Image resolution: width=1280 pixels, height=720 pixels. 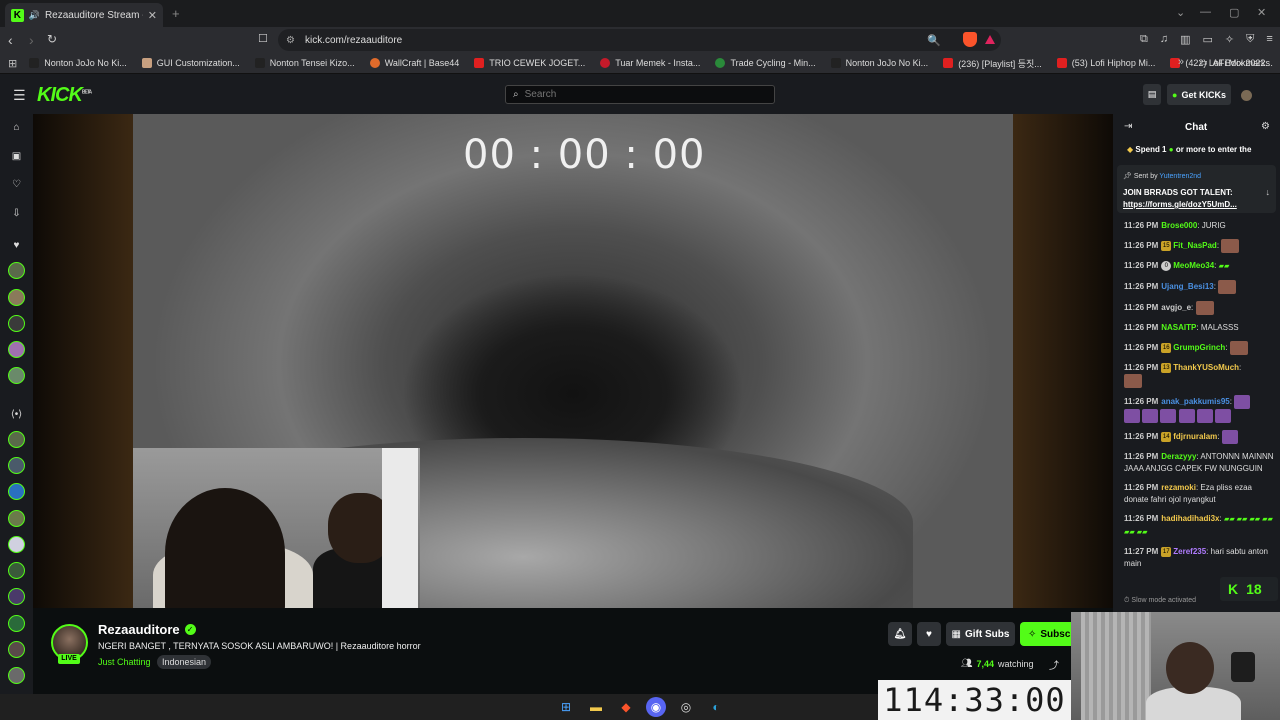 What do you see at coordinates (634, 94) in the screenshot?
I see `search-input` at bounding box center [634, 94].